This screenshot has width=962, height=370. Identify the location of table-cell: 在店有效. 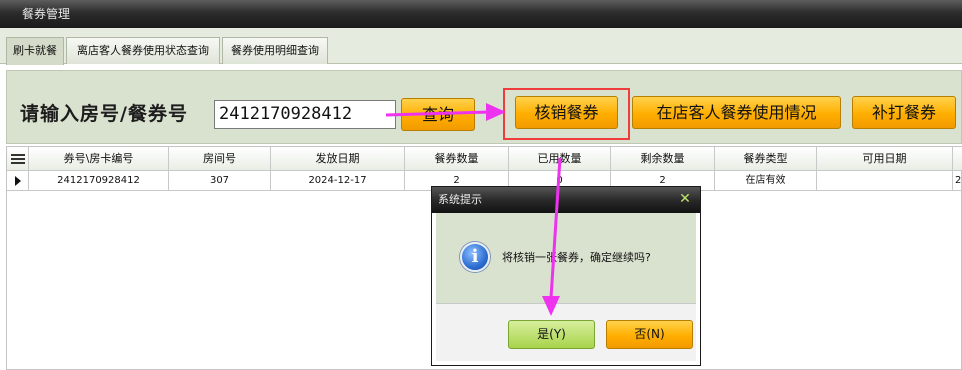
(766, 181).